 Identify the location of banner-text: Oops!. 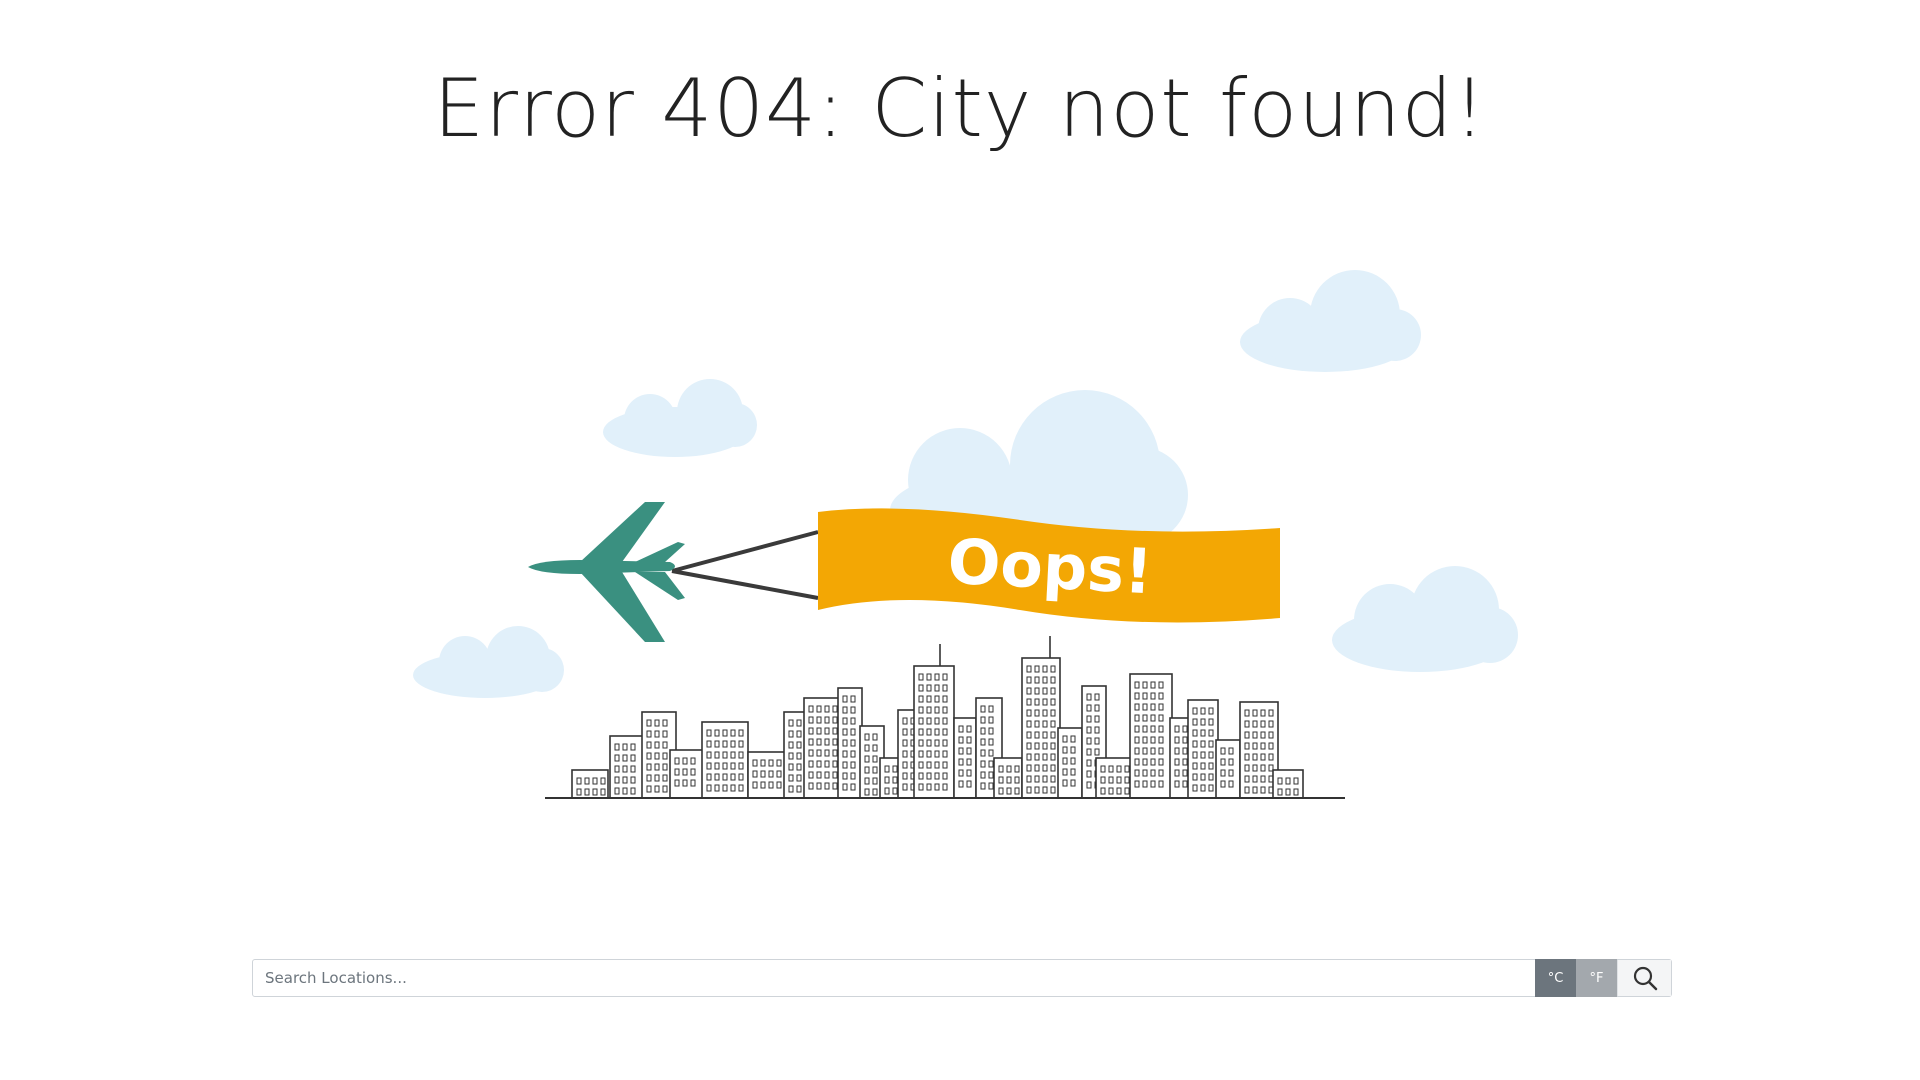
(1050, 567).